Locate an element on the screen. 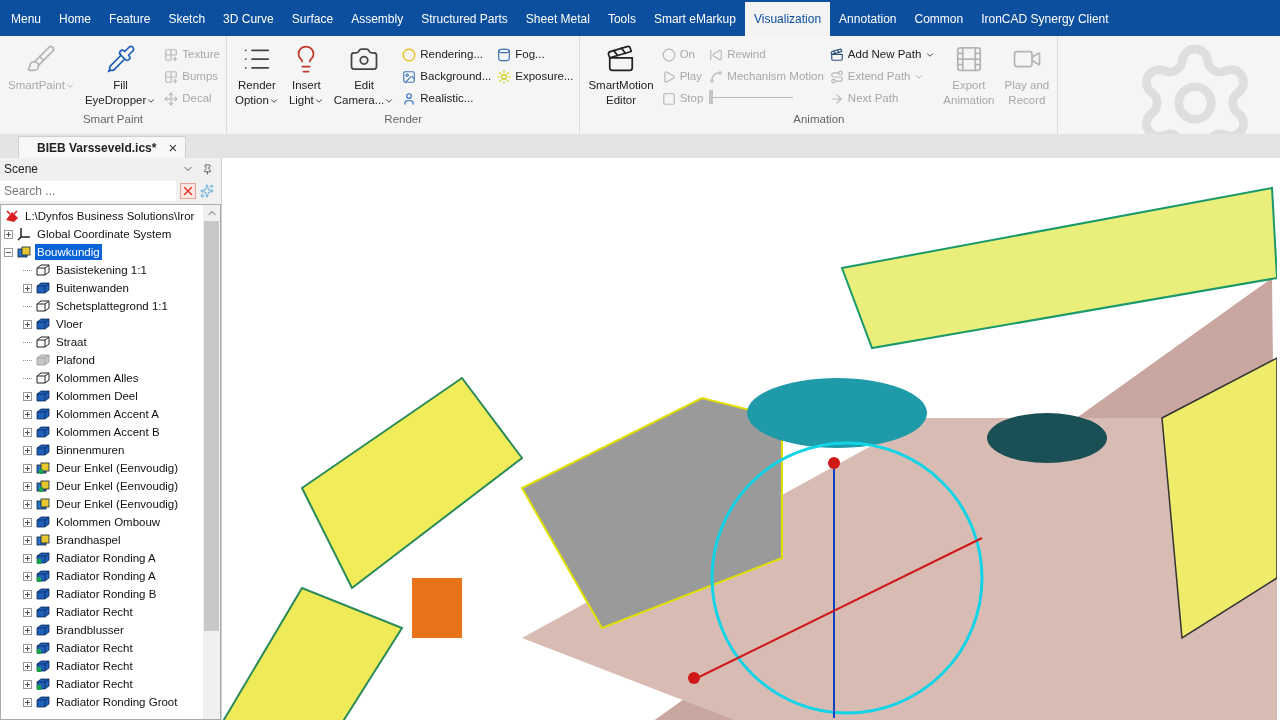  ribbon-tab: Visualization is located at coordinates (787, 19).